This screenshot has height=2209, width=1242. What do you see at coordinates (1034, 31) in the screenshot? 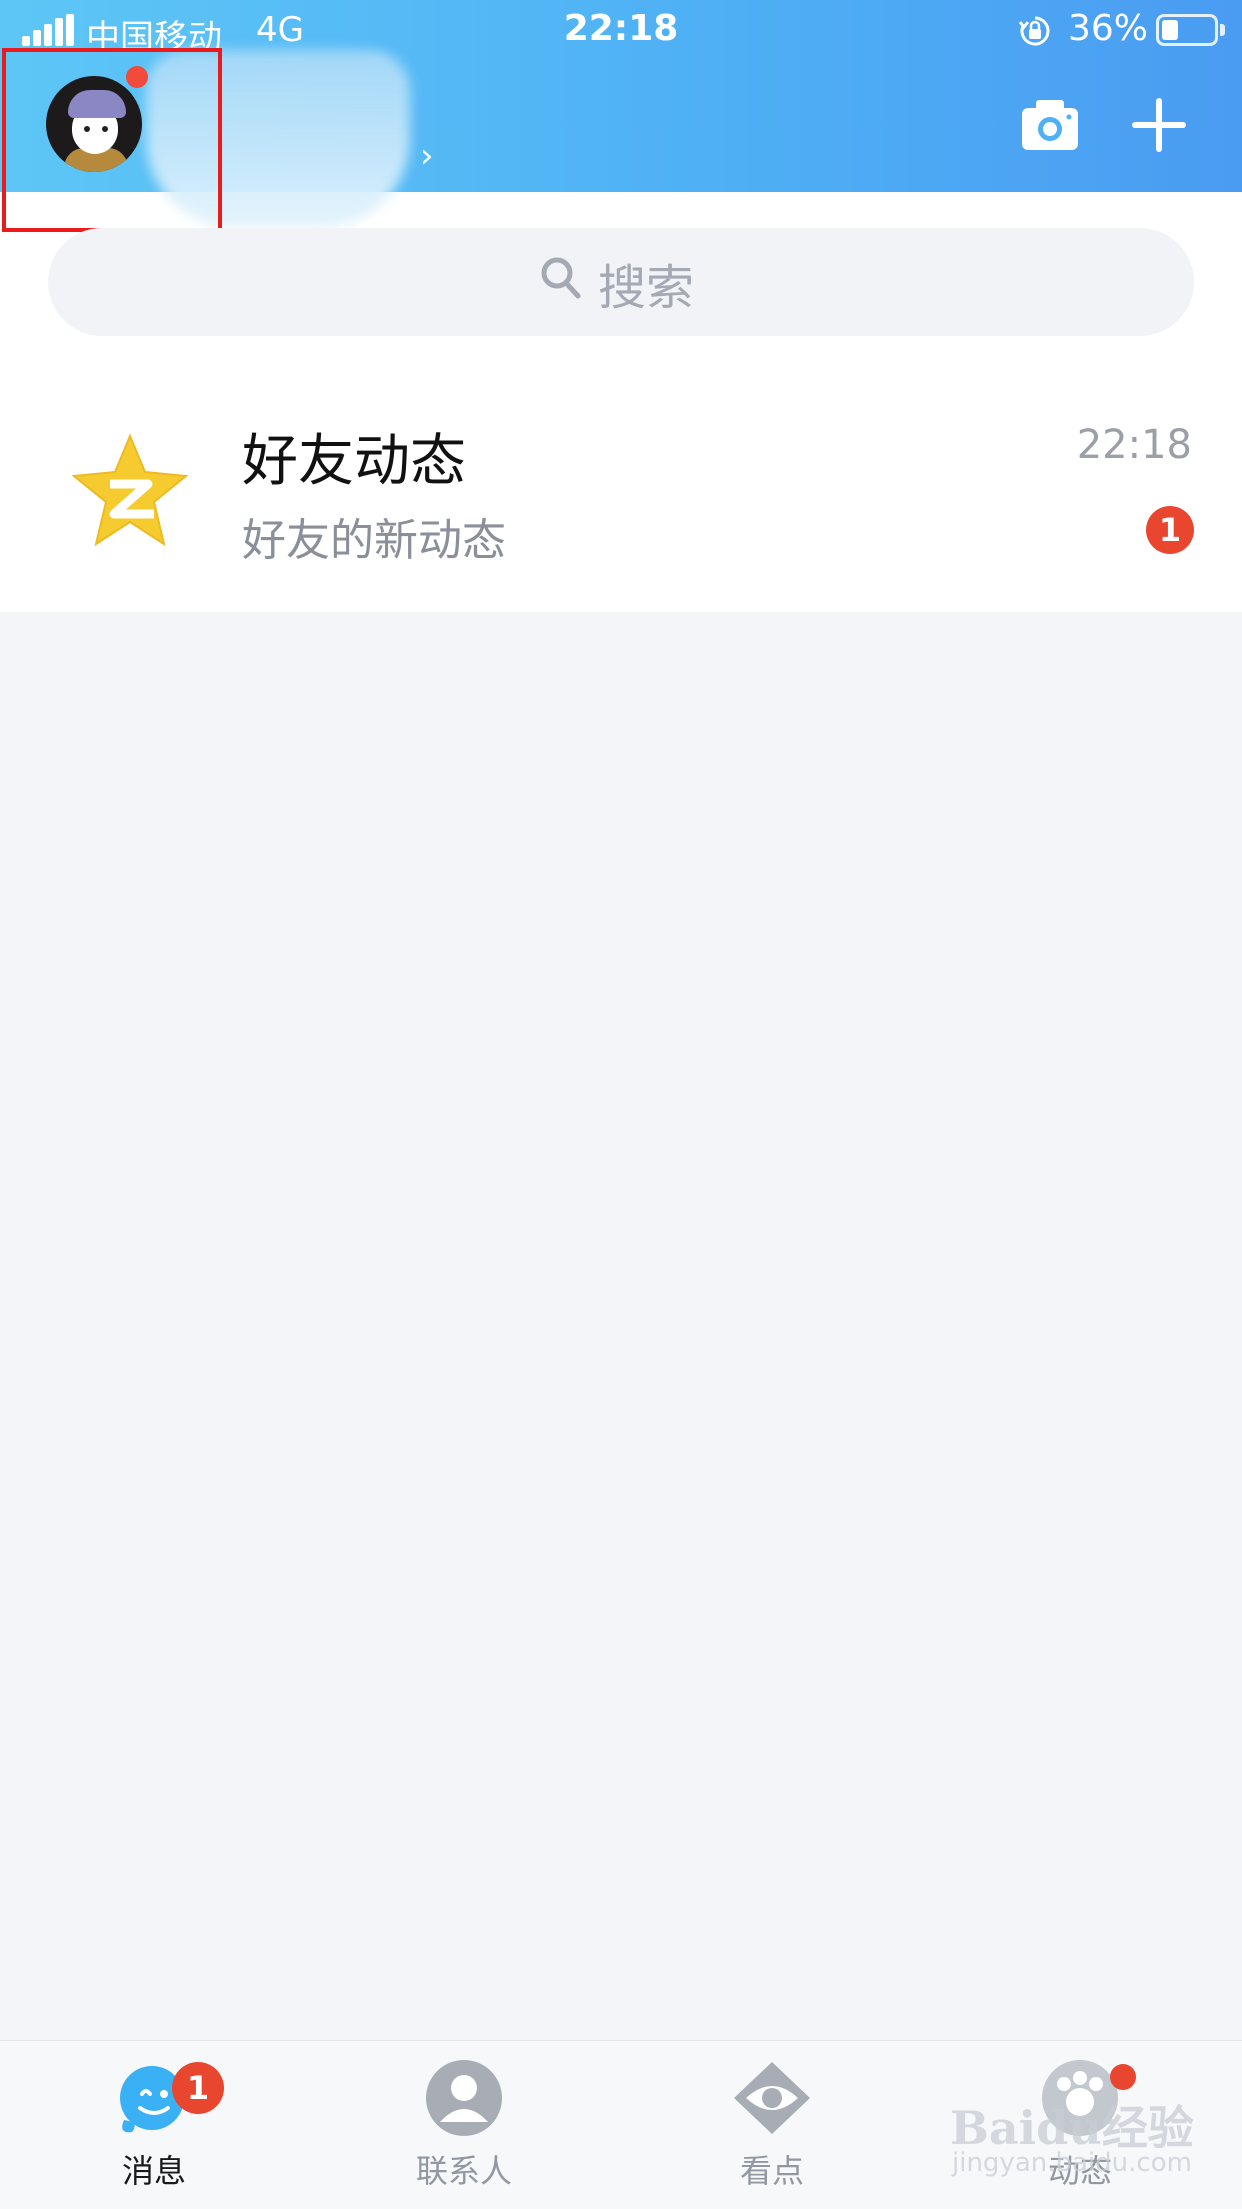
I see `rotation-lock-icon` at bounding box center [1034, 31].